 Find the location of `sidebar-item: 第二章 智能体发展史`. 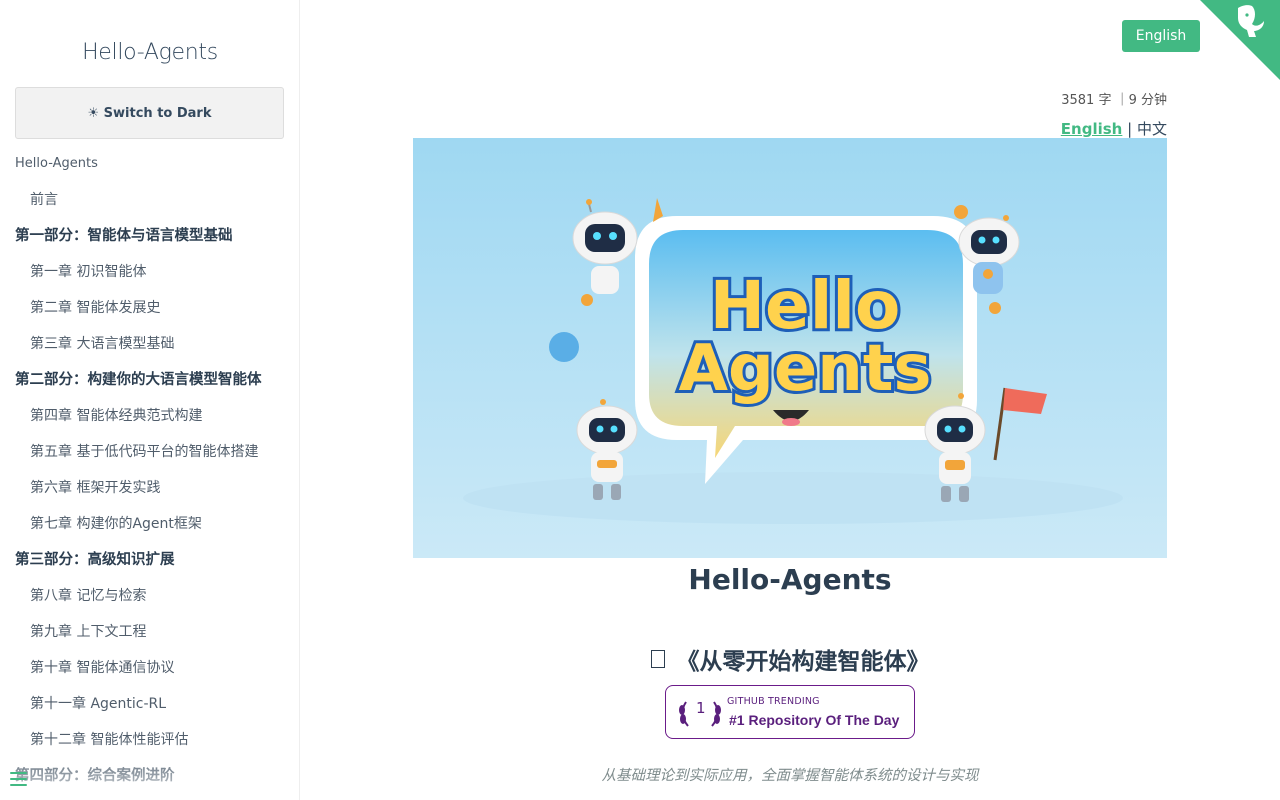

sidebar-item: 第二章 智能体发展史 is located at coordinates (155, 308).